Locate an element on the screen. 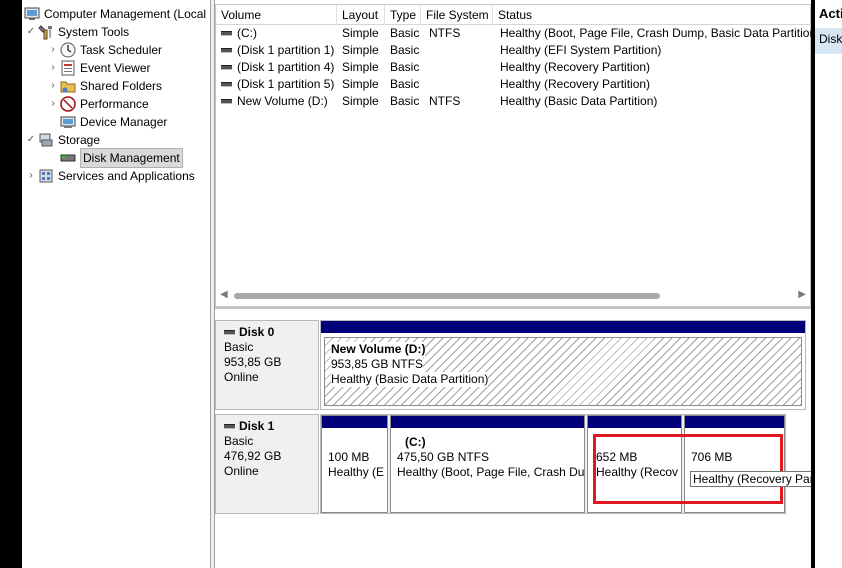  disk-1-name: Disk 1 is located at coordinates (257, 426).